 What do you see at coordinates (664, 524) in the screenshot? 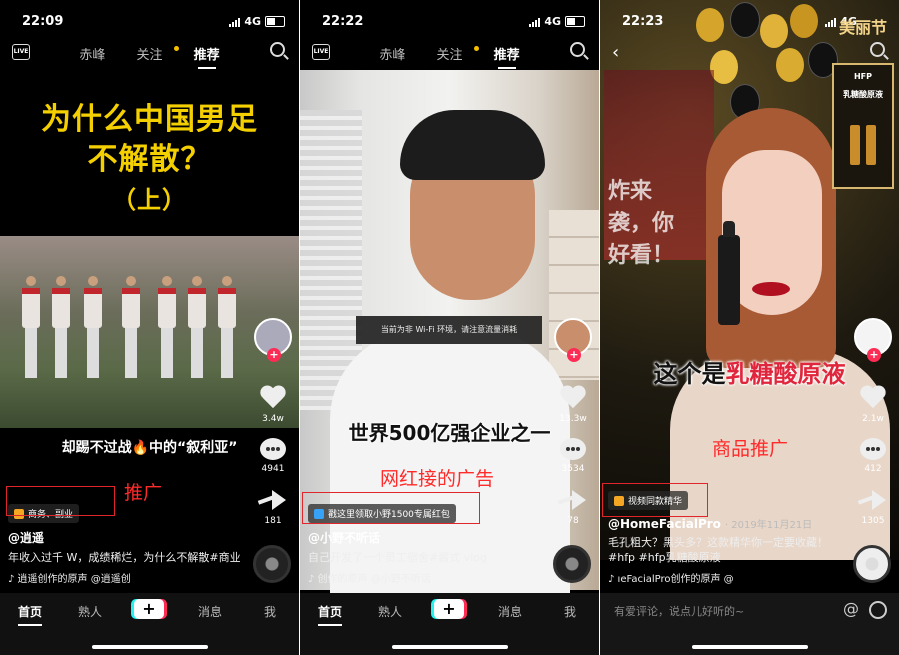
I see `author-handle: @HomeFacialPro` at bounding box center [664, 524].